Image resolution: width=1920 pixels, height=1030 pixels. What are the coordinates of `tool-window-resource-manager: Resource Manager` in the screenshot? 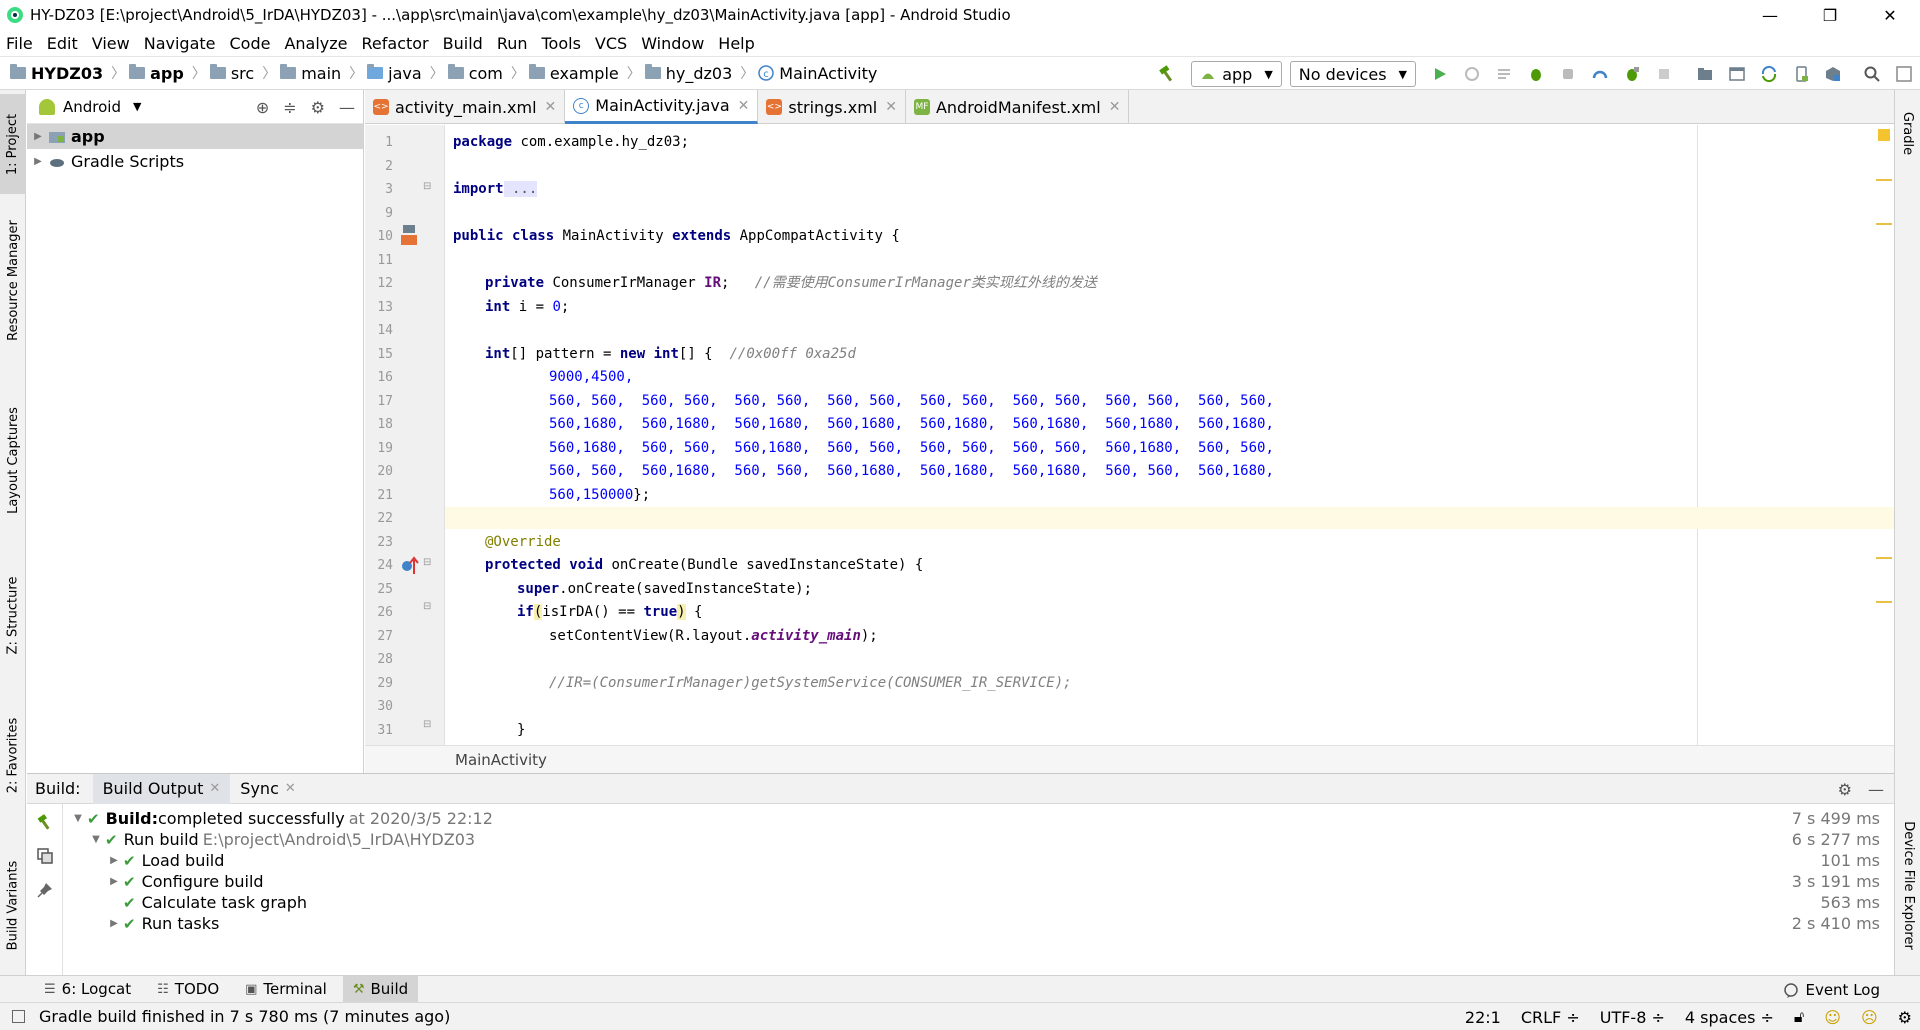 It's located at (13, 280).